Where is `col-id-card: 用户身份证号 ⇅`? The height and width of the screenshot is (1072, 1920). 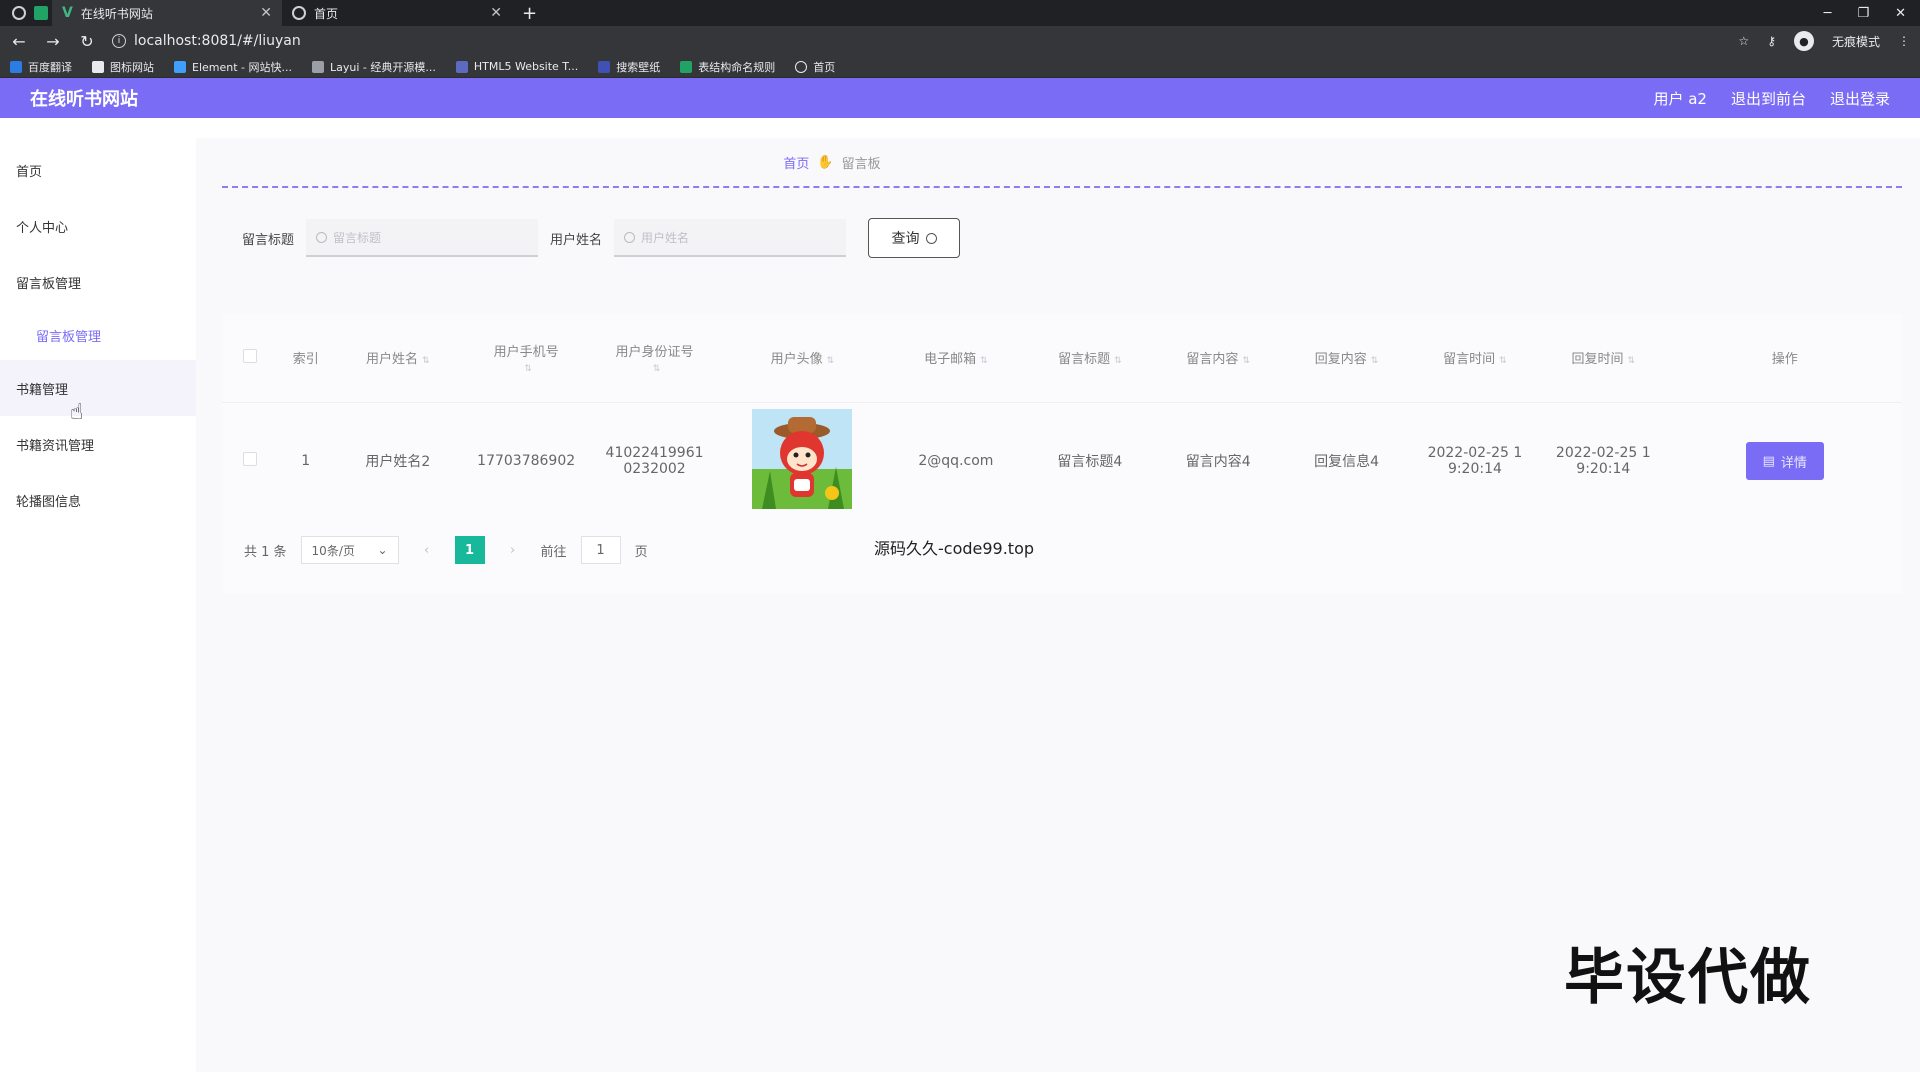
col-id-card: 用户身份证号 ⇅ is located at coordinates (654, 358).